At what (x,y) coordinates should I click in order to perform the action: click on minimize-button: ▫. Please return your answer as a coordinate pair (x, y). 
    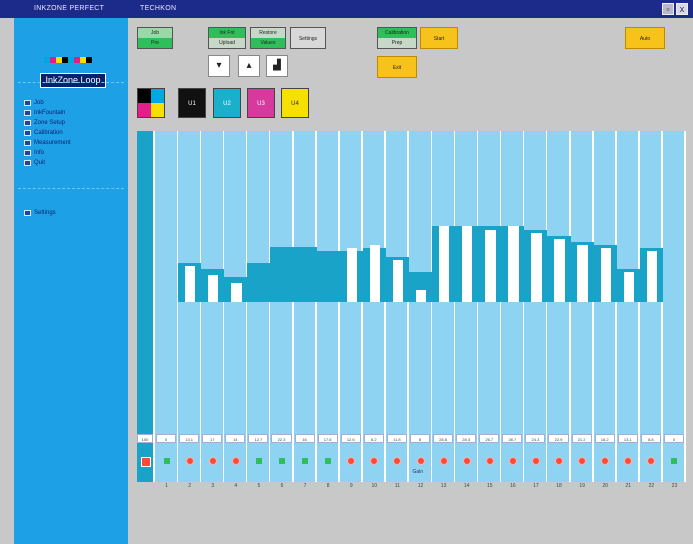
    Looking at the image, I should click on (668, 9).